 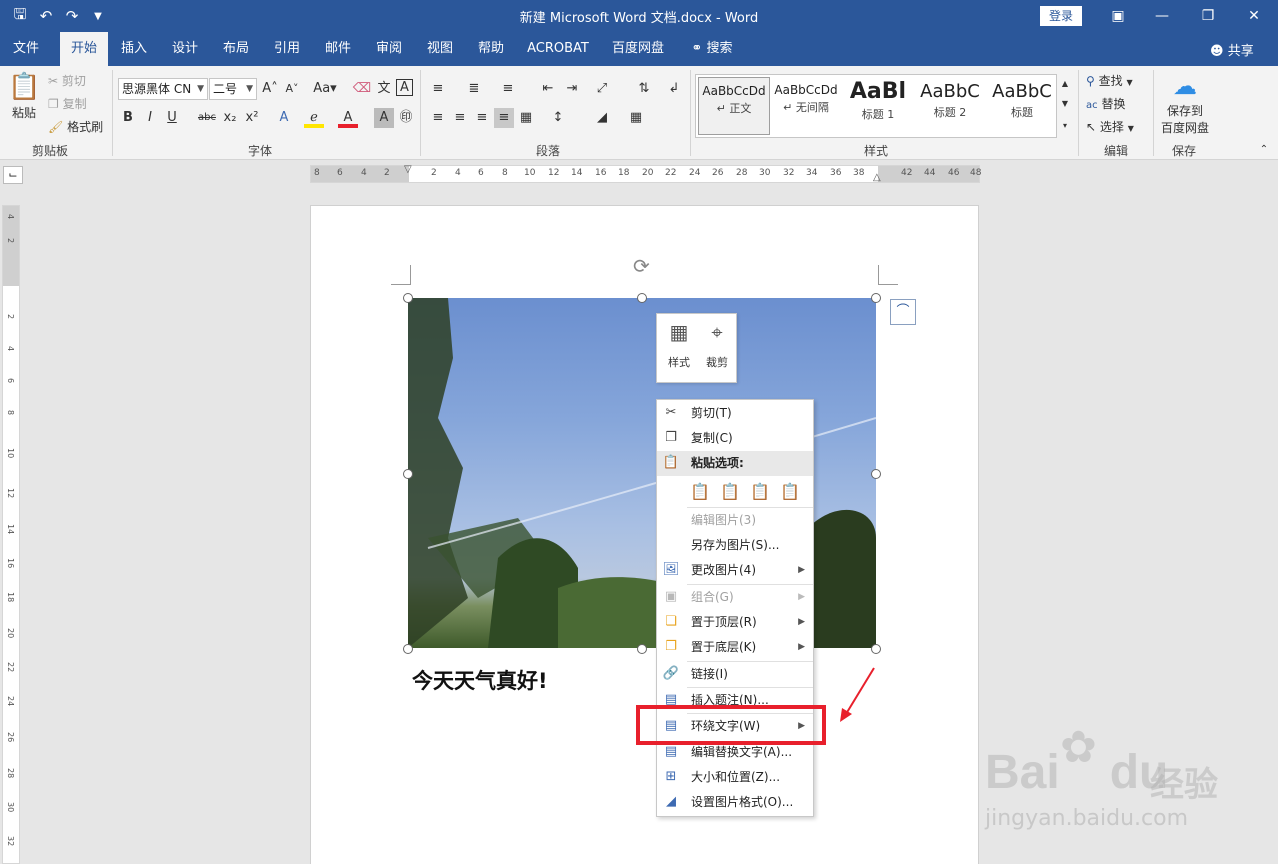 I want to click on tab-selector: ⌙, so click(x=13, y=175).